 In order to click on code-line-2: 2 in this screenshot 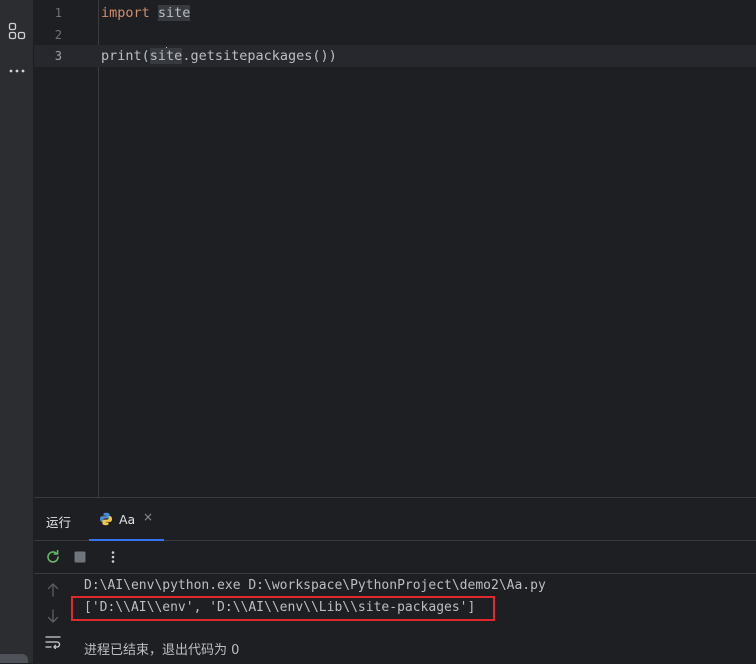, I will do `click(395, 35)`.